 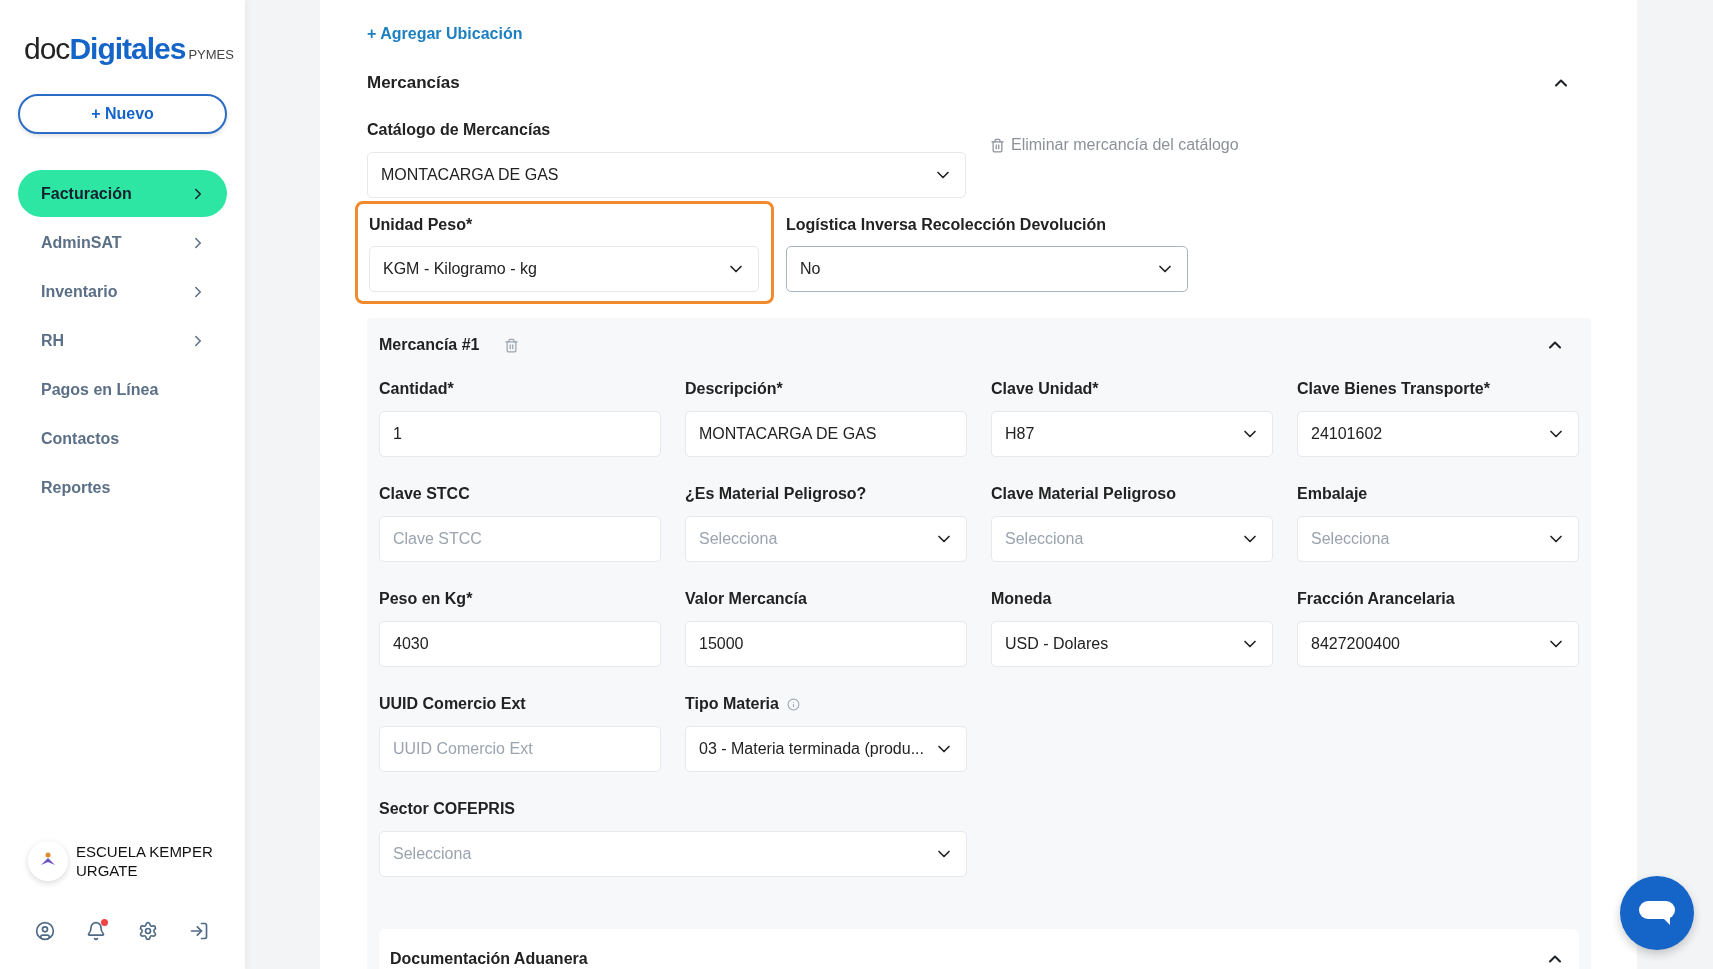 I want to click on delete-link: Eliminar mercancía del catálogo, so click(x=1114, y=145).